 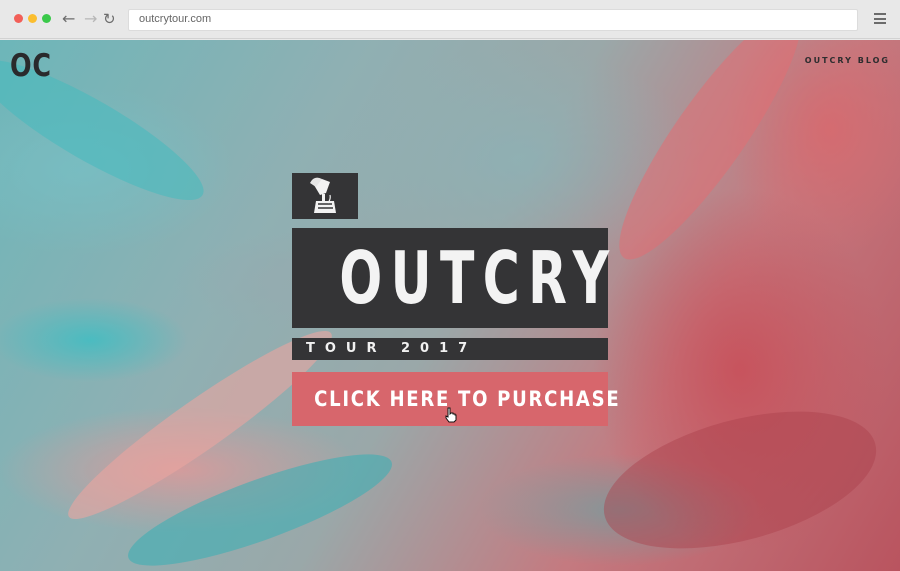 I want to click on nav-link-blog: OUTCRY BLOG, so click(x=847, y=60).